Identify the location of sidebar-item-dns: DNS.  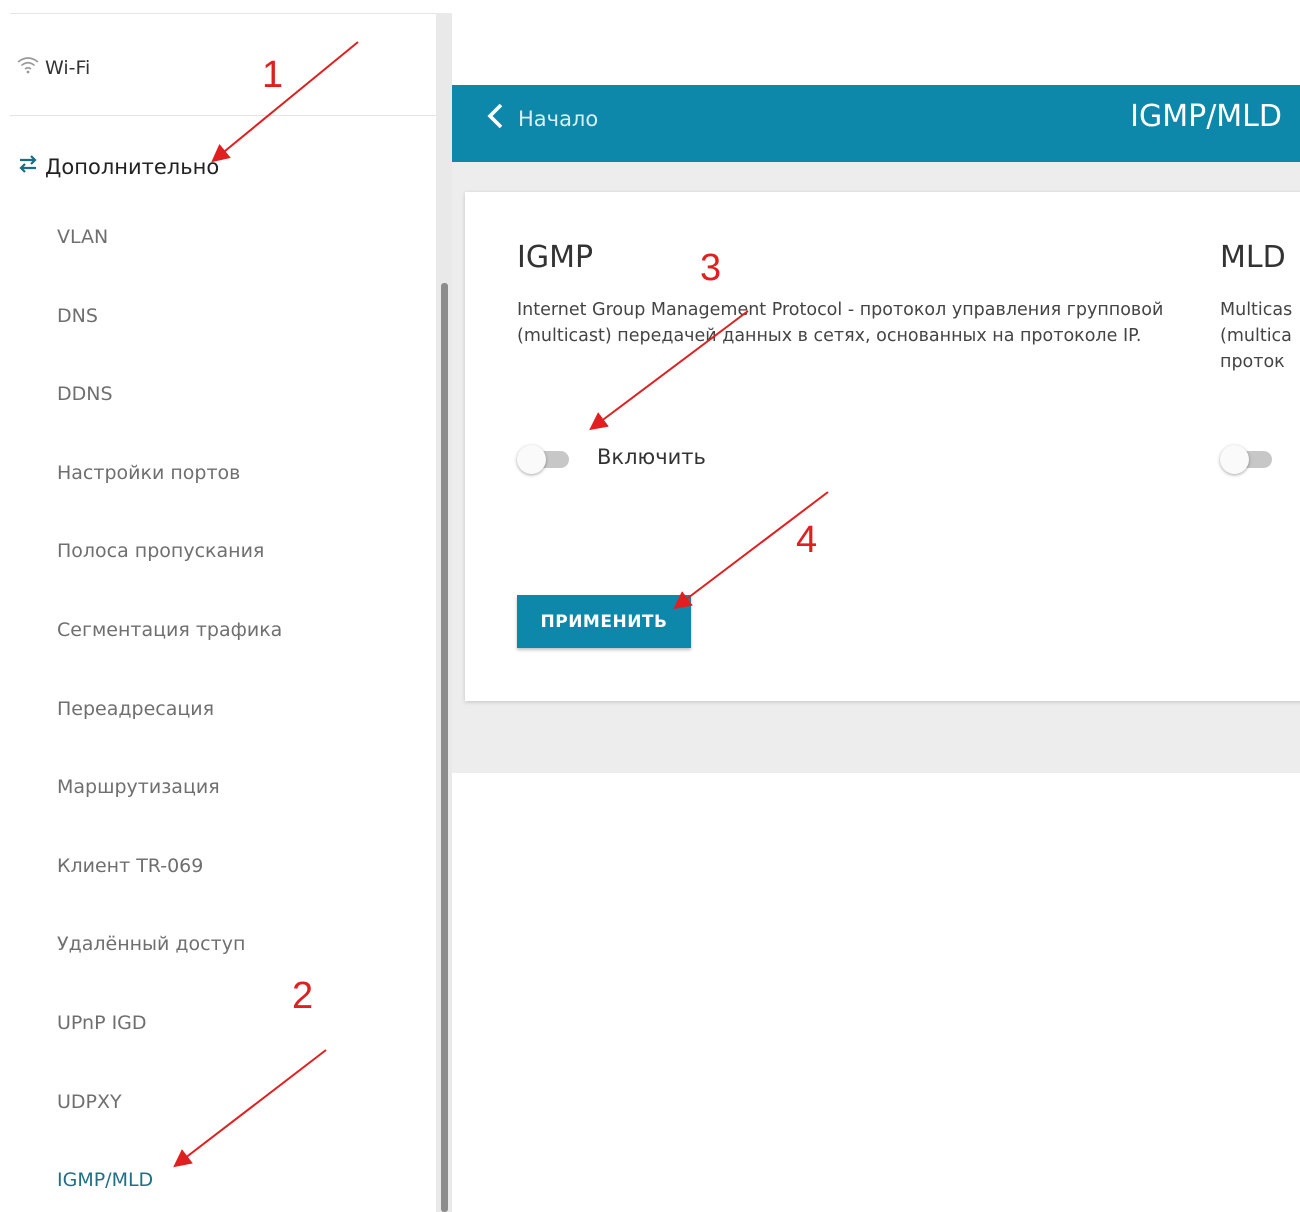
(169, 336).